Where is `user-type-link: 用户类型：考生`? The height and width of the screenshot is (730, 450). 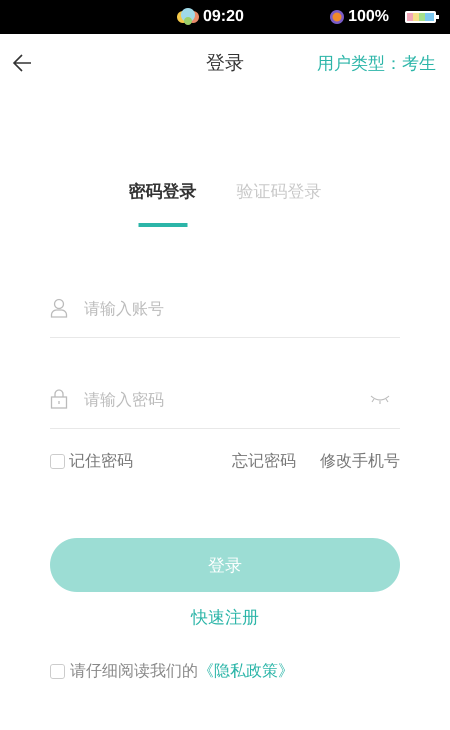 user-type-link: 用户类型：考生 is located at coordinates (376, 63).